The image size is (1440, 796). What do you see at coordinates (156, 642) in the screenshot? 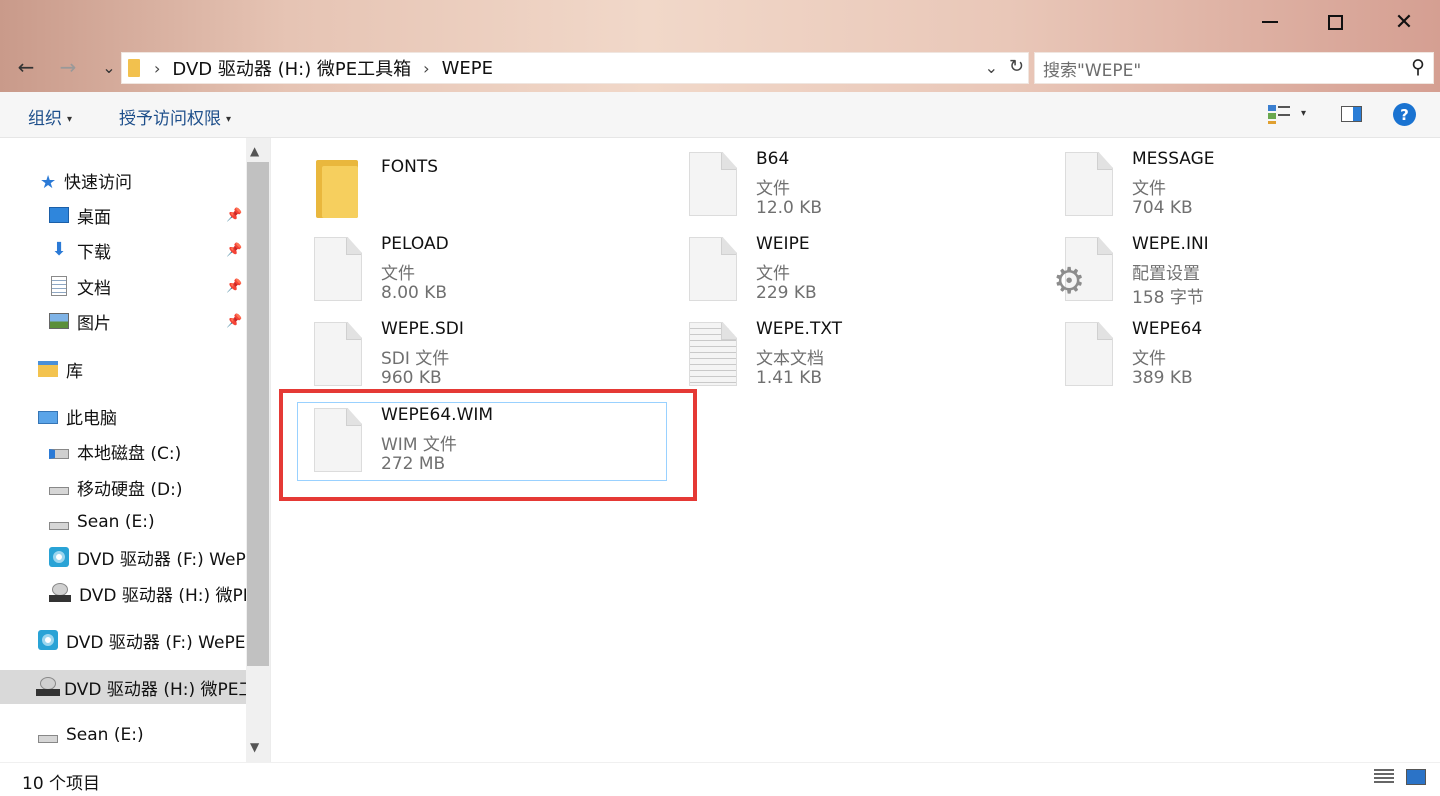
I see `sidebar-item-label: DVD 驱动器 (F:) WePE` at bounding box center [156, 642].